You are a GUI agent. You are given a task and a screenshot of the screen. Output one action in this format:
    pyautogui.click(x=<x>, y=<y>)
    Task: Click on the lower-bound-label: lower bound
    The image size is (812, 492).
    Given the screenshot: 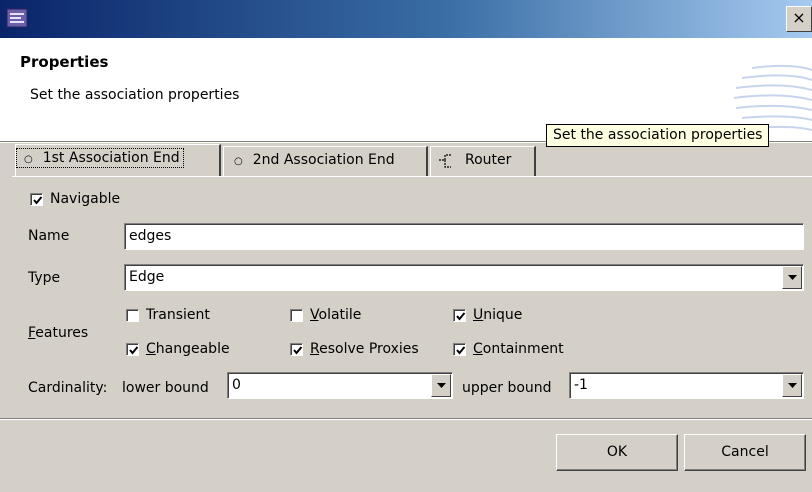 What is the action you would take?
    pyautogui.click(x=165, y=388)
    